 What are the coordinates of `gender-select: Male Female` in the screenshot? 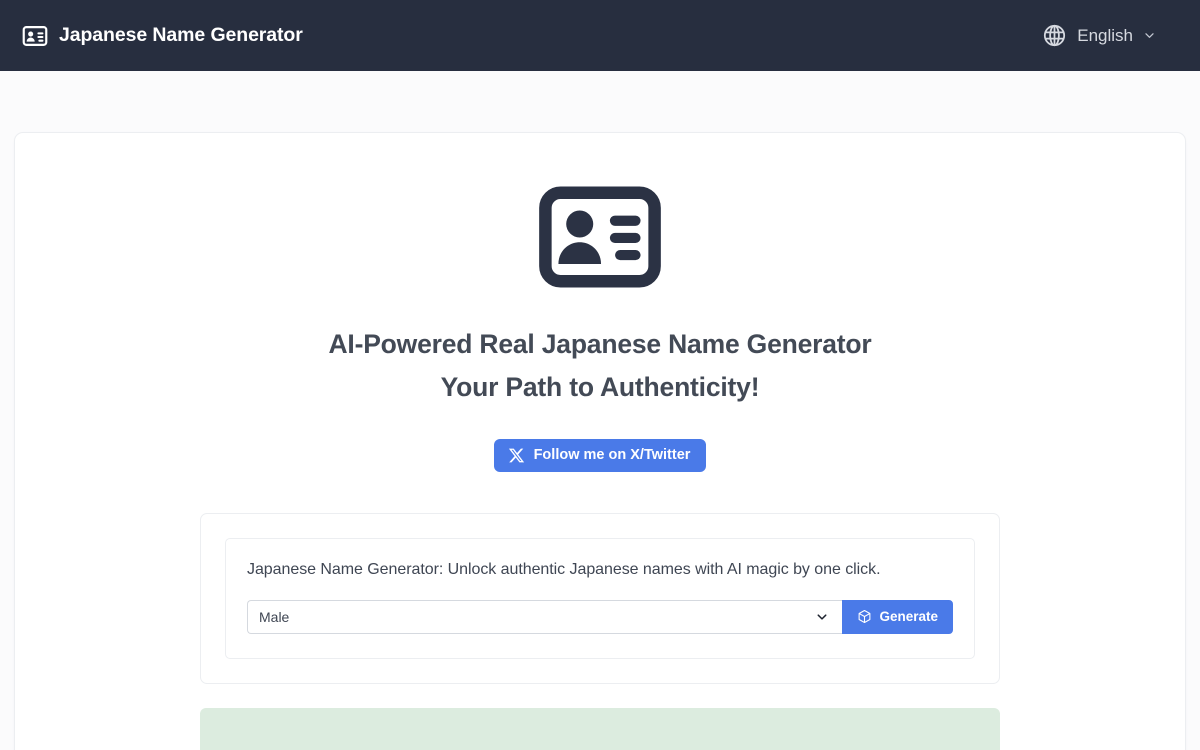 It's located at (545, 616).